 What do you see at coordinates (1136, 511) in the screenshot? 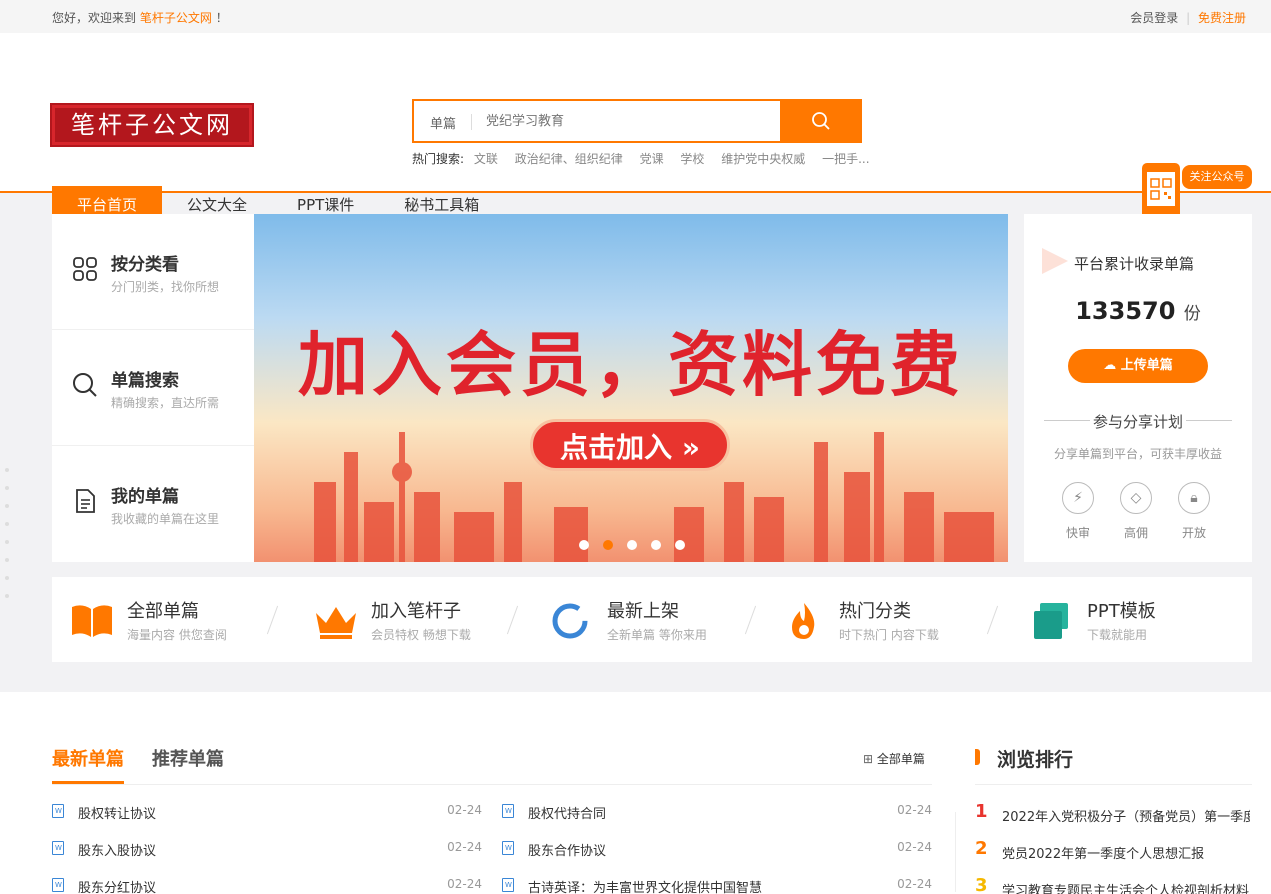
I see `feature-high-commission: ◇ 高佣` at bounding box center [1136, 511].